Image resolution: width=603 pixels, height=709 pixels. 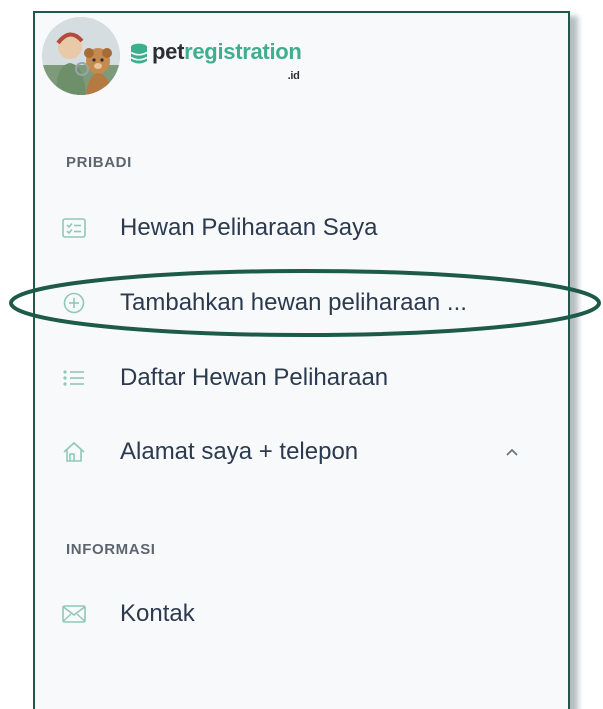 What do you see at coordinates (254, 377) in the screenshot?
I see `menu-label-pet-list: Daftar Hewan Peliharaan` at bounding box center [254, 377].